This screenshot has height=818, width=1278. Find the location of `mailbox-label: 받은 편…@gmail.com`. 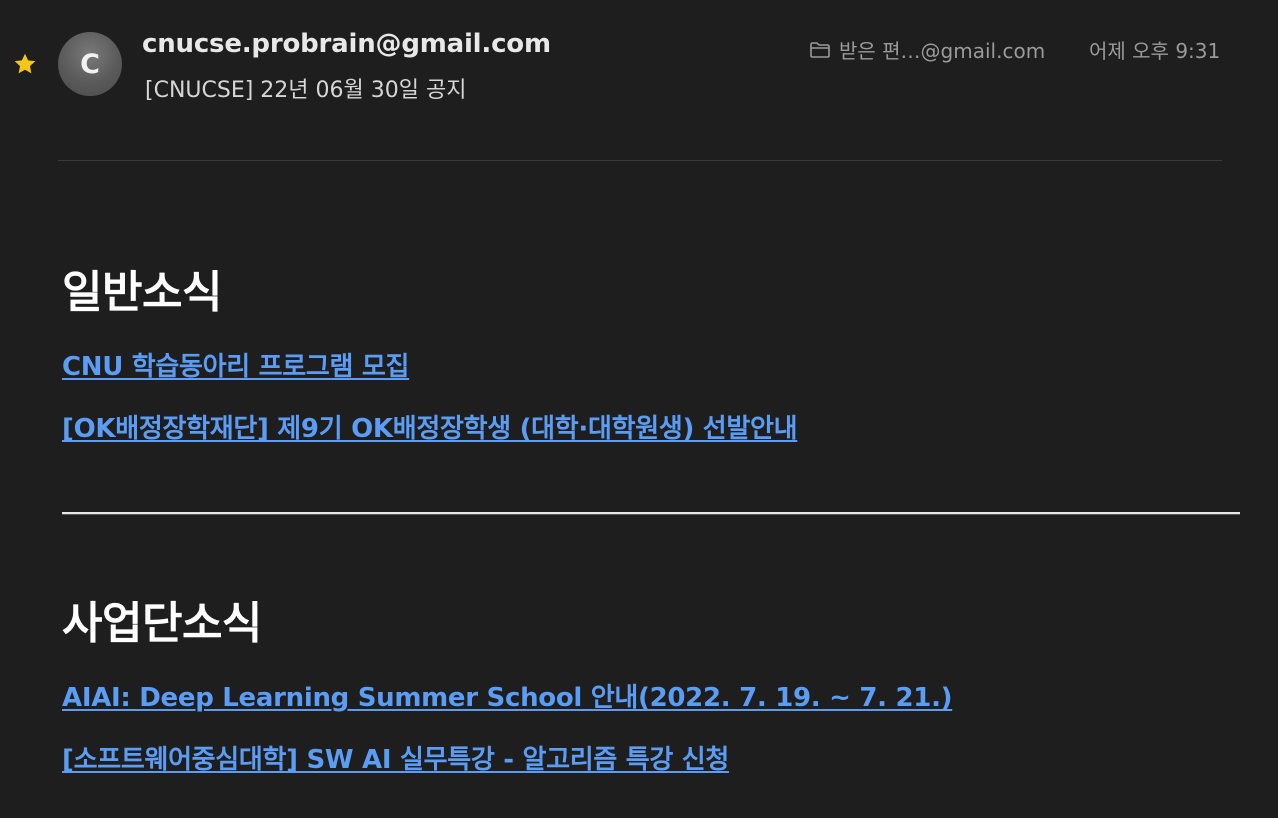

mailbox-label: 받은 편…@gmail.com is located at coordinates (942, 51).